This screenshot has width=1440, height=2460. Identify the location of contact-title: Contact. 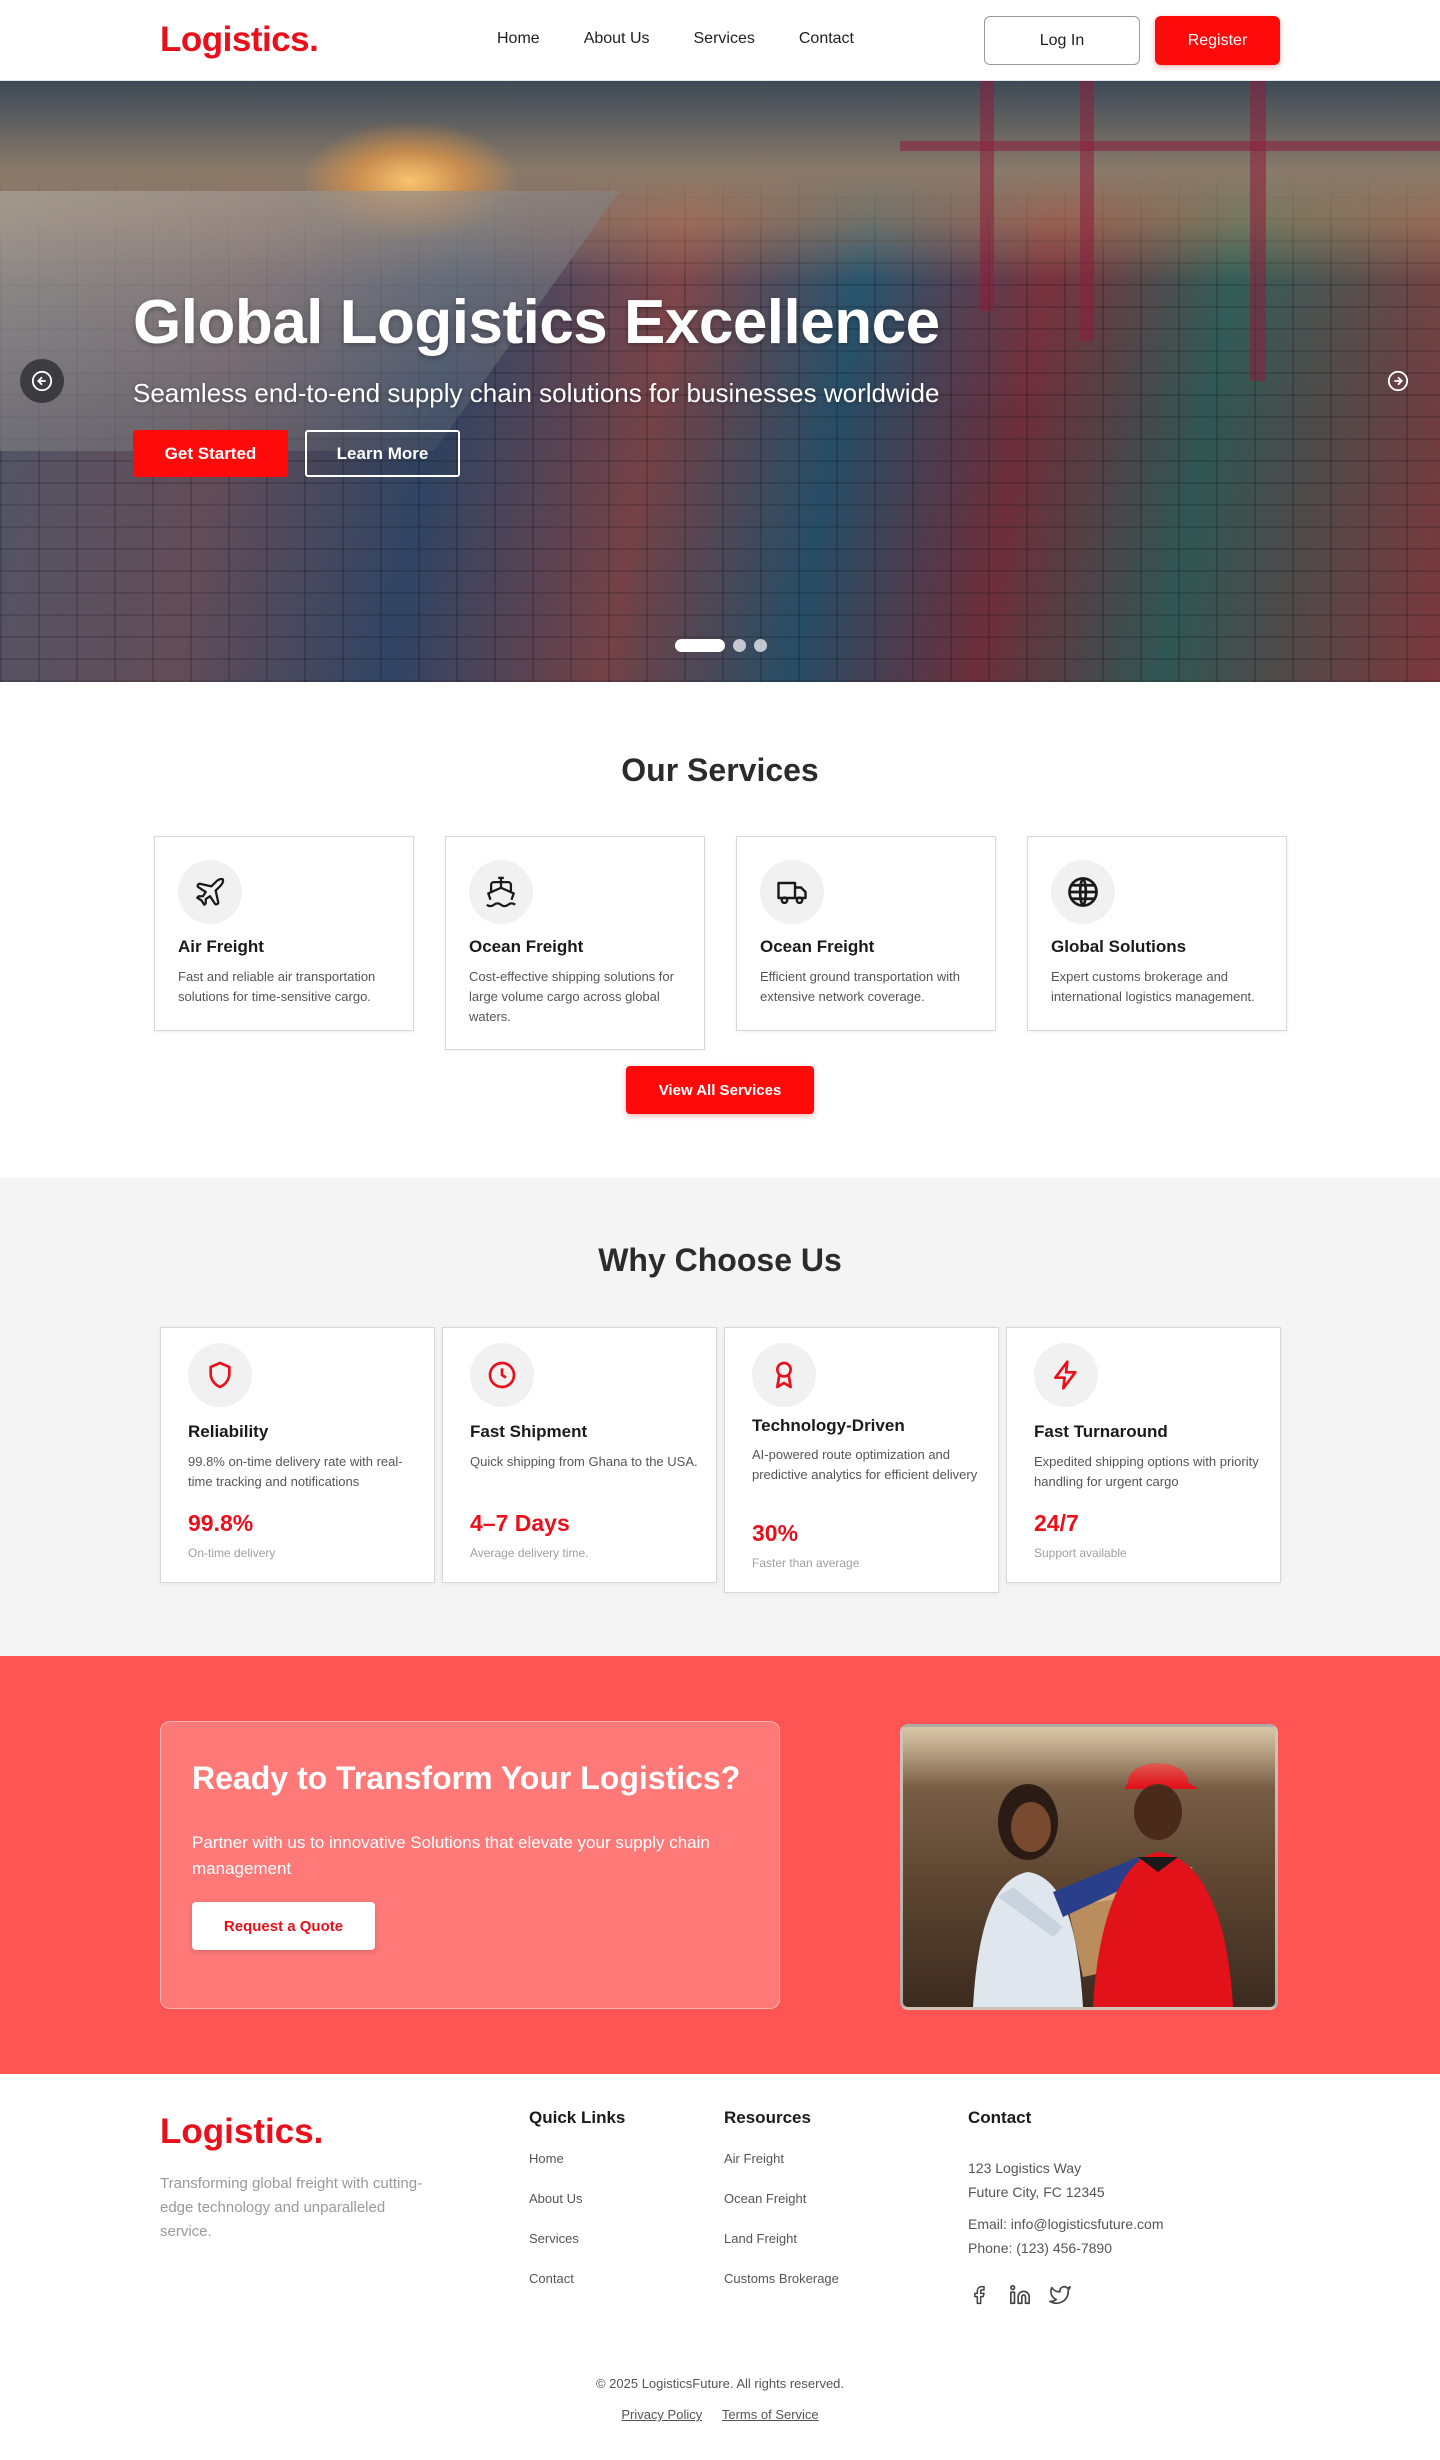
(1000, 2117).